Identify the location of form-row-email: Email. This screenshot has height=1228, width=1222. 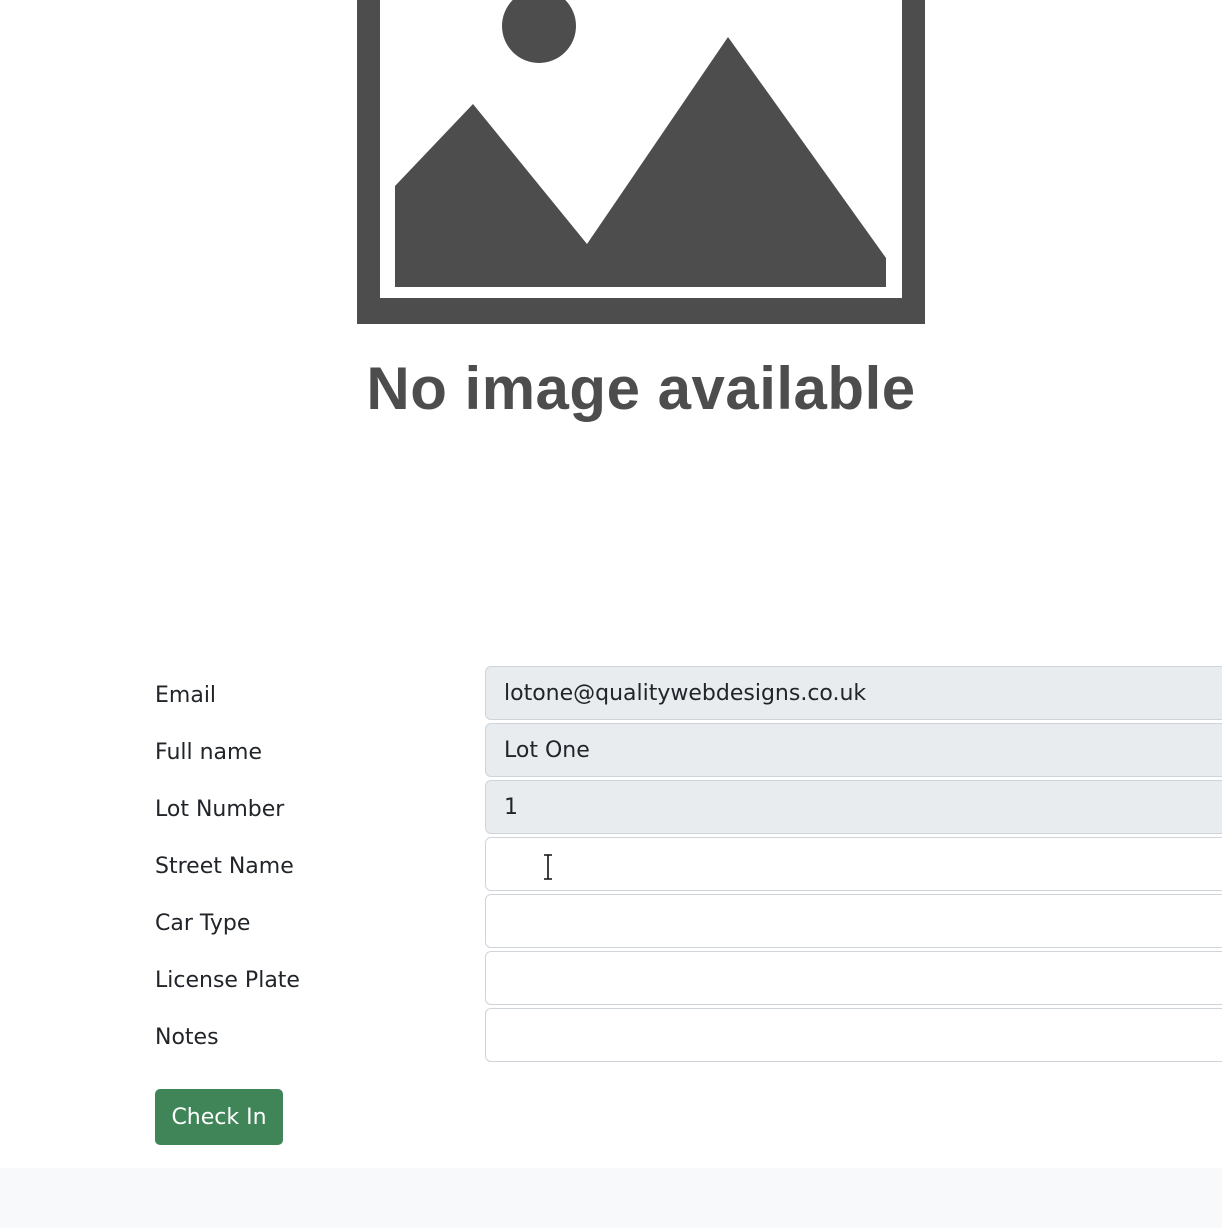
(688, 694).